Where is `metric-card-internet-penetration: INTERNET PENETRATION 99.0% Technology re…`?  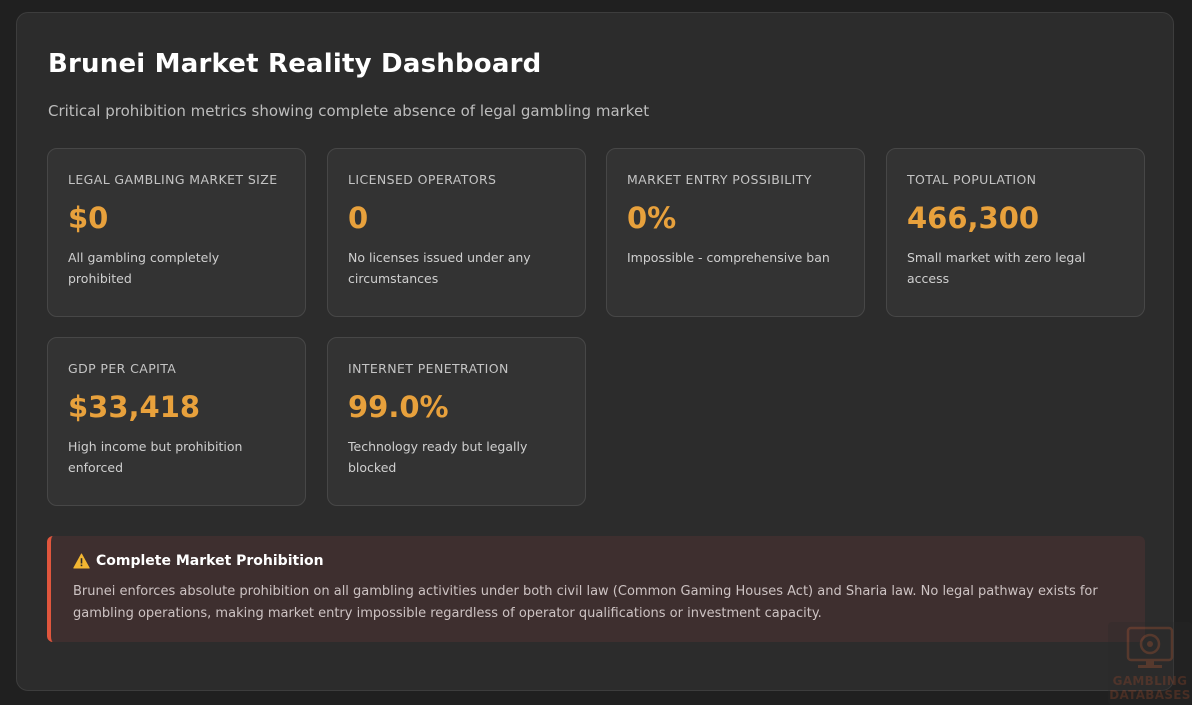 metric-card-internet-penetration: INTERNET PENETRATION 99.0% Technology re… is located at coordinates (456, 421).